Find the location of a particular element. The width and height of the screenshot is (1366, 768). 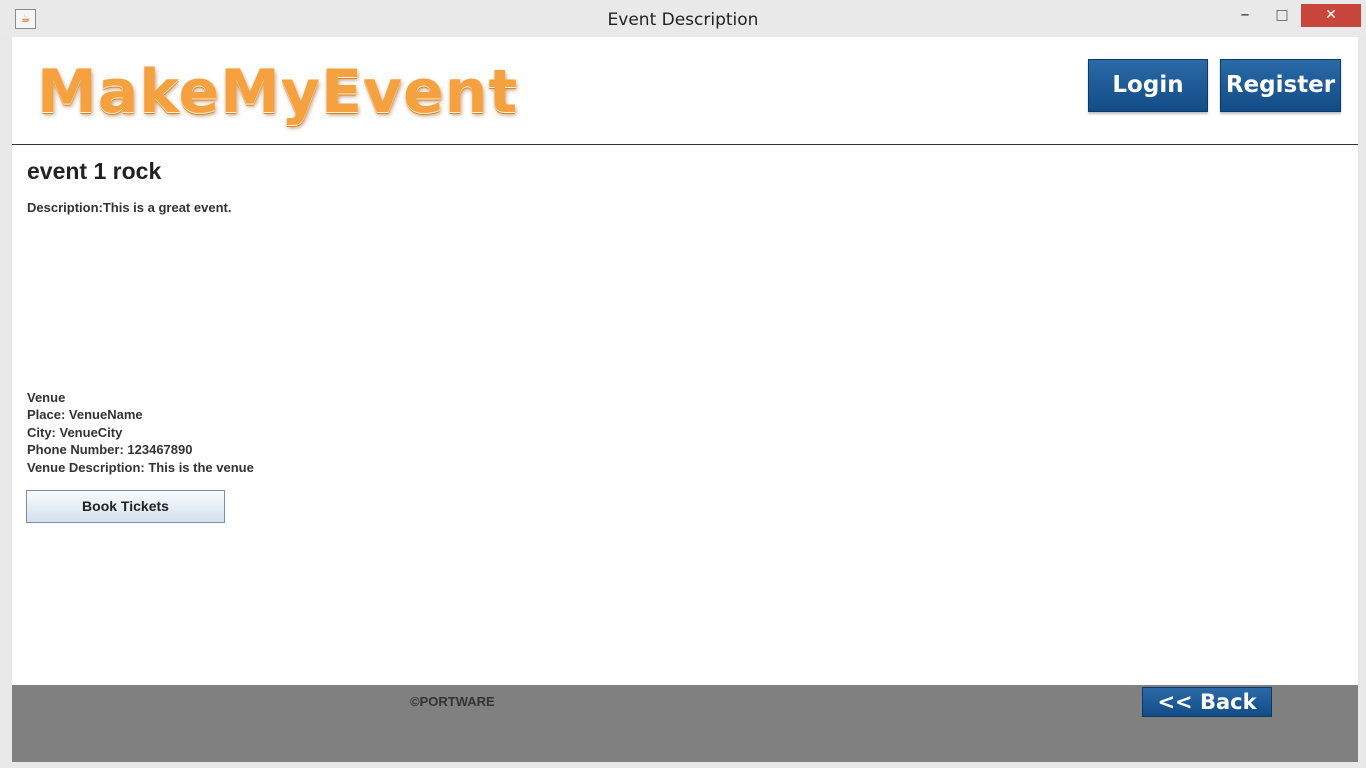

venue-phone: Phone Number: 123467890 is located at coordinates (110, 450).